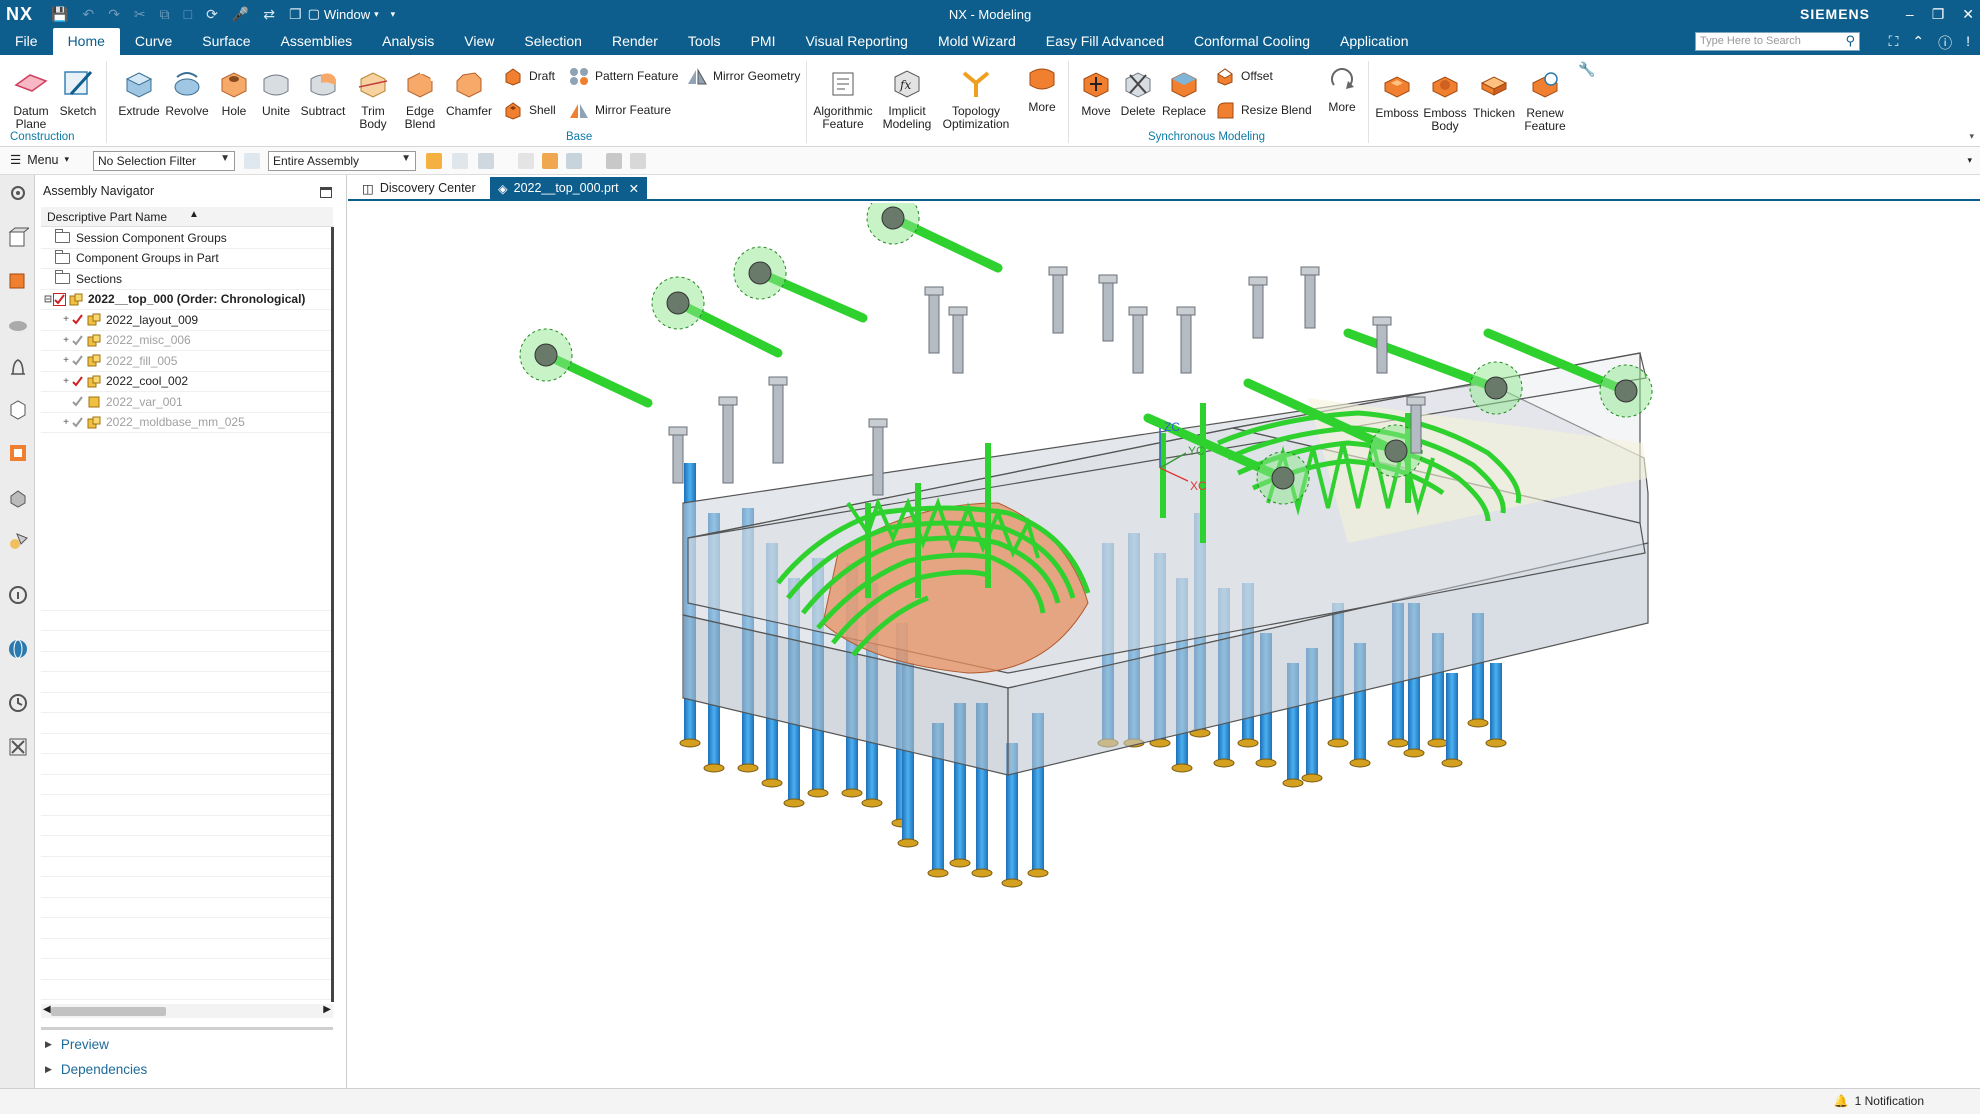  Describe the element at coordinates (18, 323) in the screenshot. I see `part-navigator-icon` at that location.